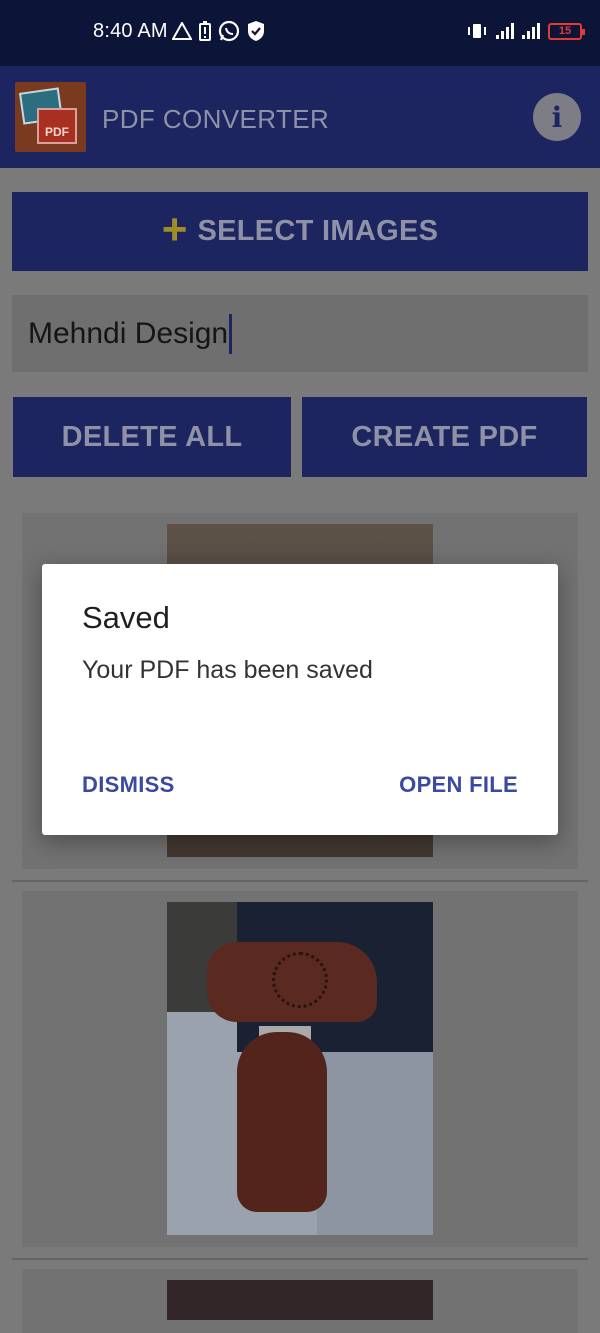 The width and height of the screenshot is (600, 1333). Describe the element at coordinates (57, 132) in the screenshot. I see `logo-text: PDF` at that location.